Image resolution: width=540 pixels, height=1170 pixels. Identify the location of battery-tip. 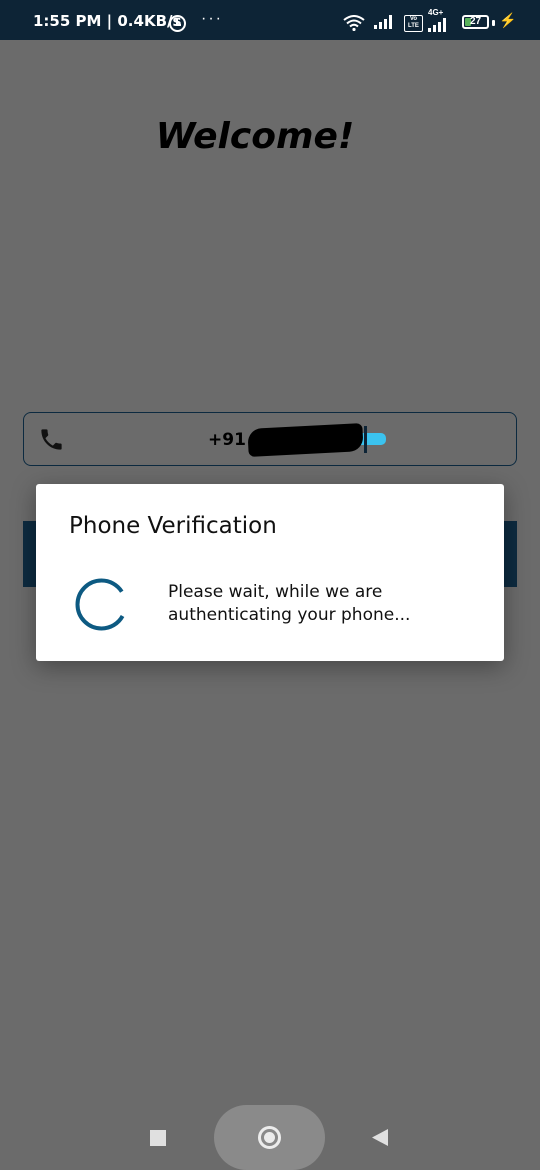
(493, 23).